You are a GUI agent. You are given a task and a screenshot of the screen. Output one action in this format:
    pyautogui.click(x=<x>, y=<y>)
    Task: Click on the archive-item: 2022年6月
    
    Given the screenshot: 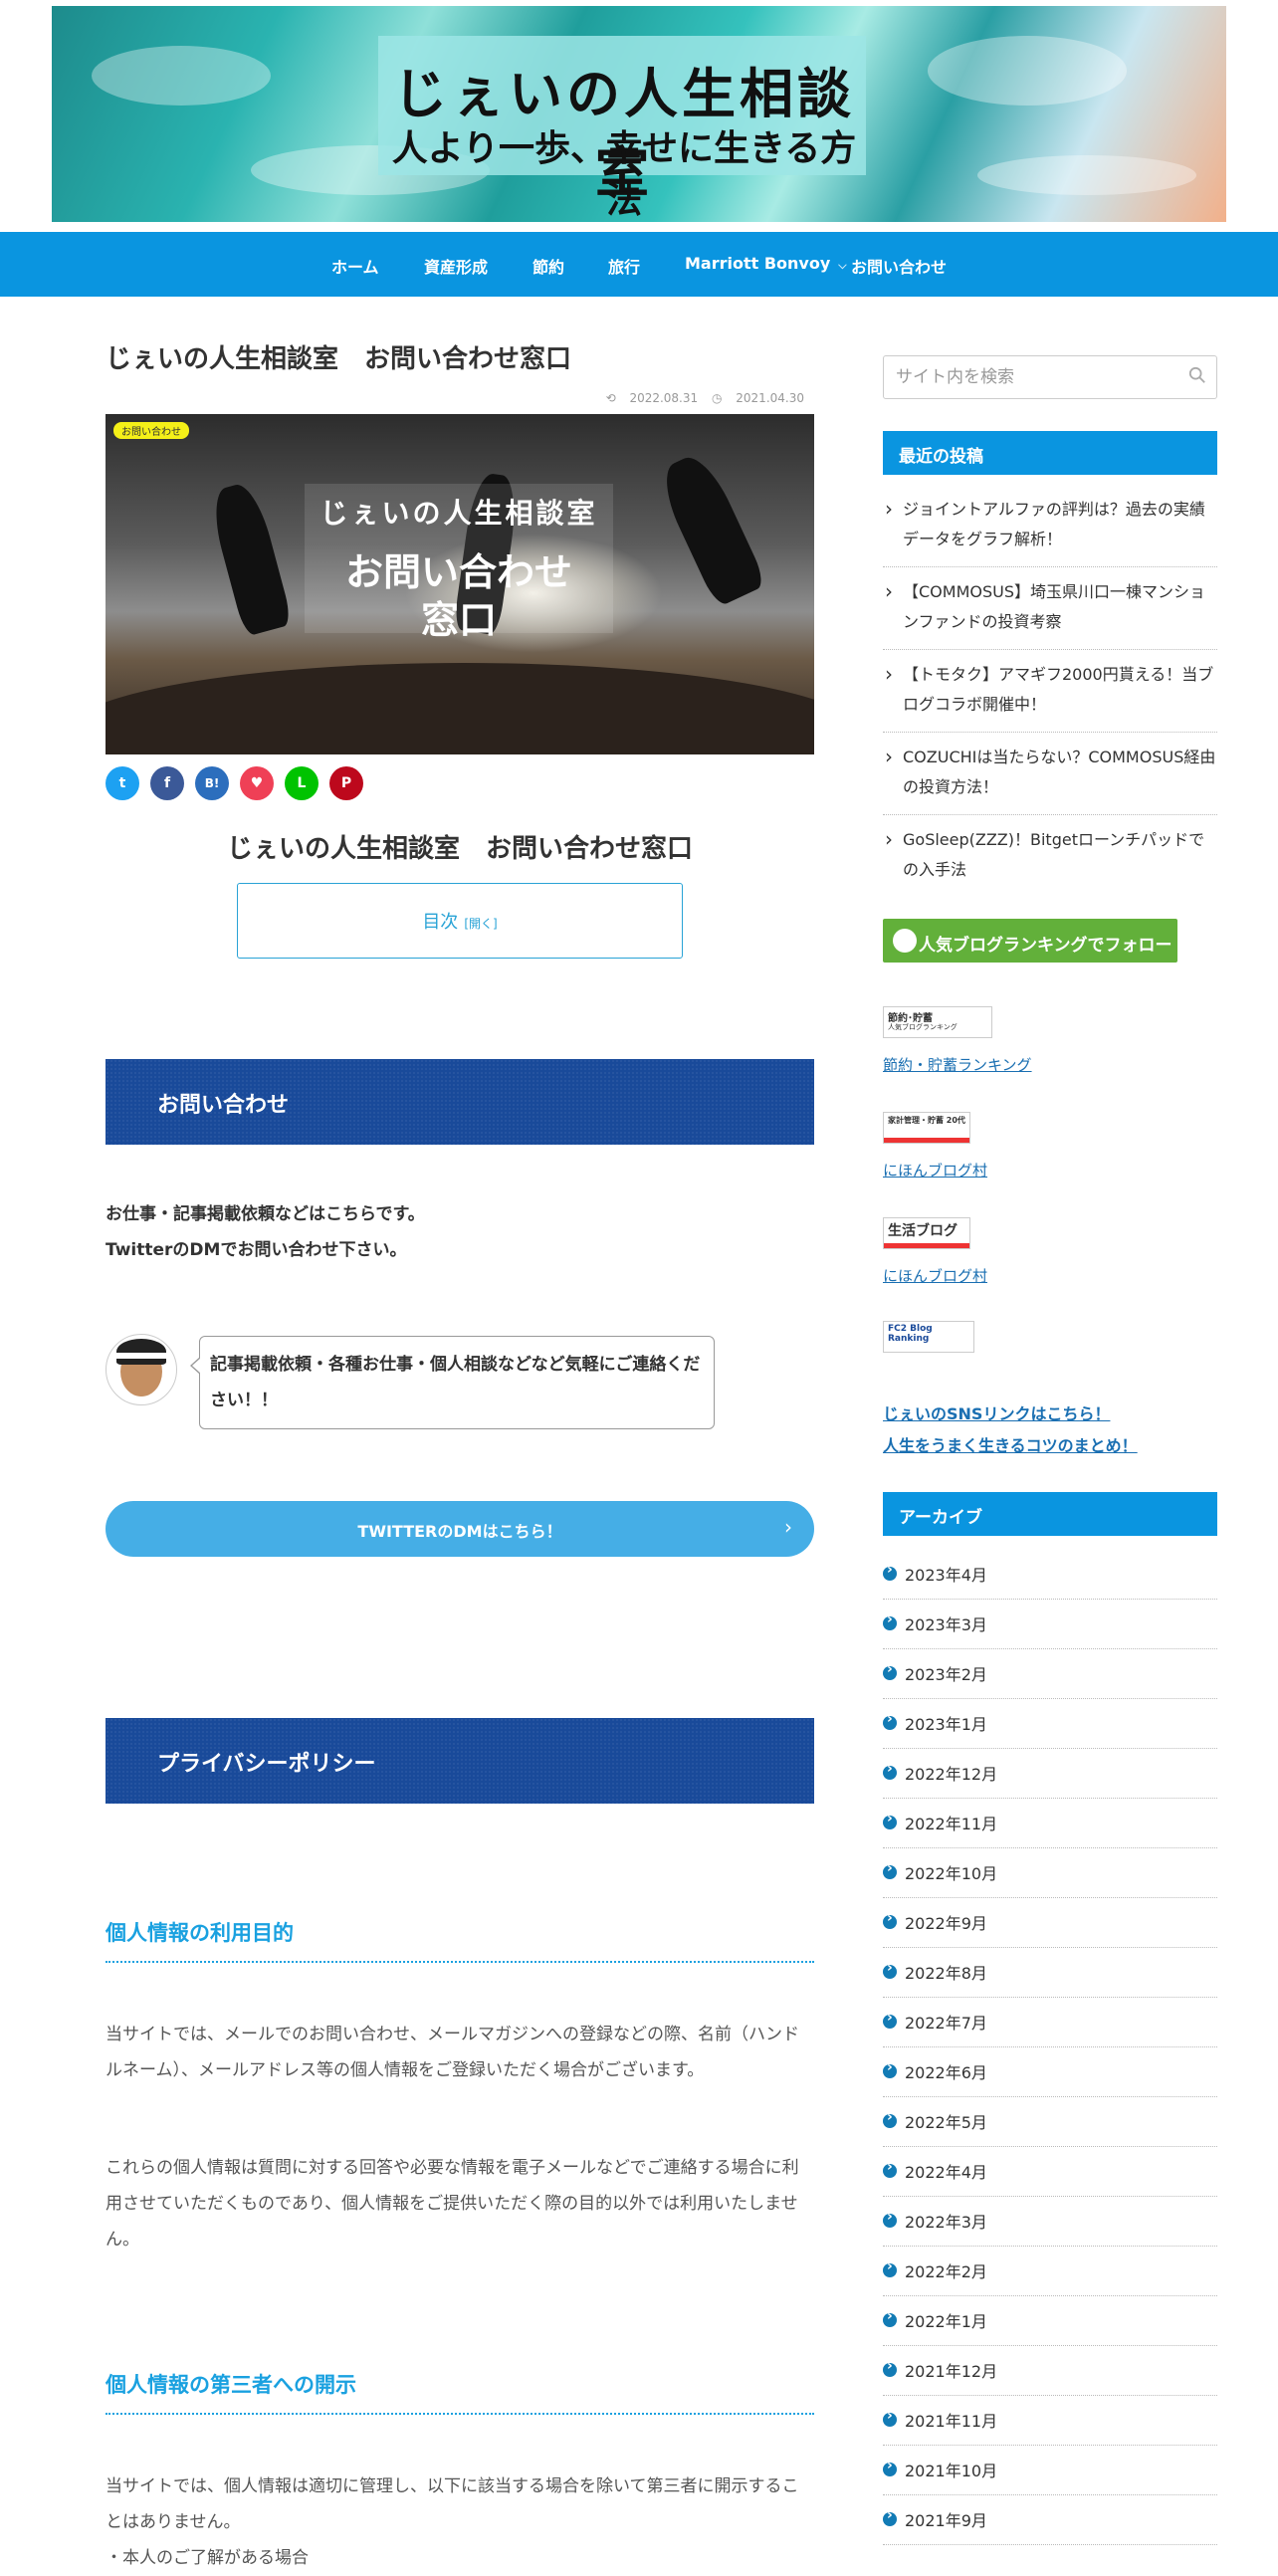 What is the action you would take?
    pyautogui.click(x=1050, y=2072)
    